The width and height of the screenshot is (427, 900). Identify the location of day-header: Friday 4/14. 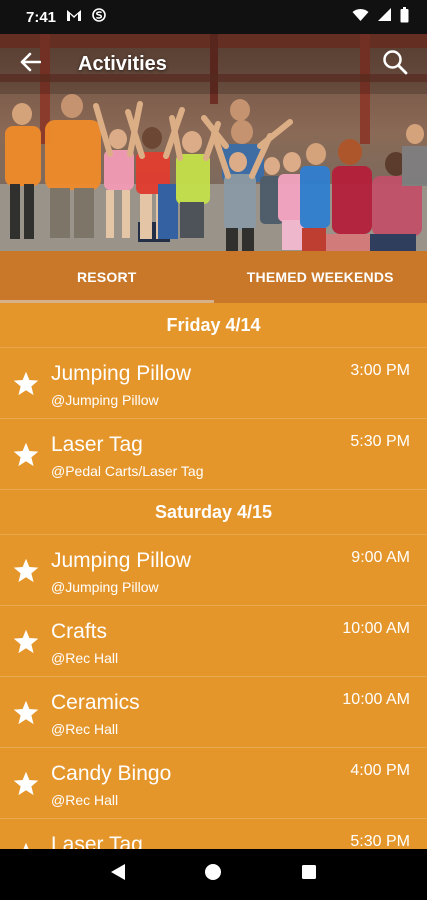
(213, 325).